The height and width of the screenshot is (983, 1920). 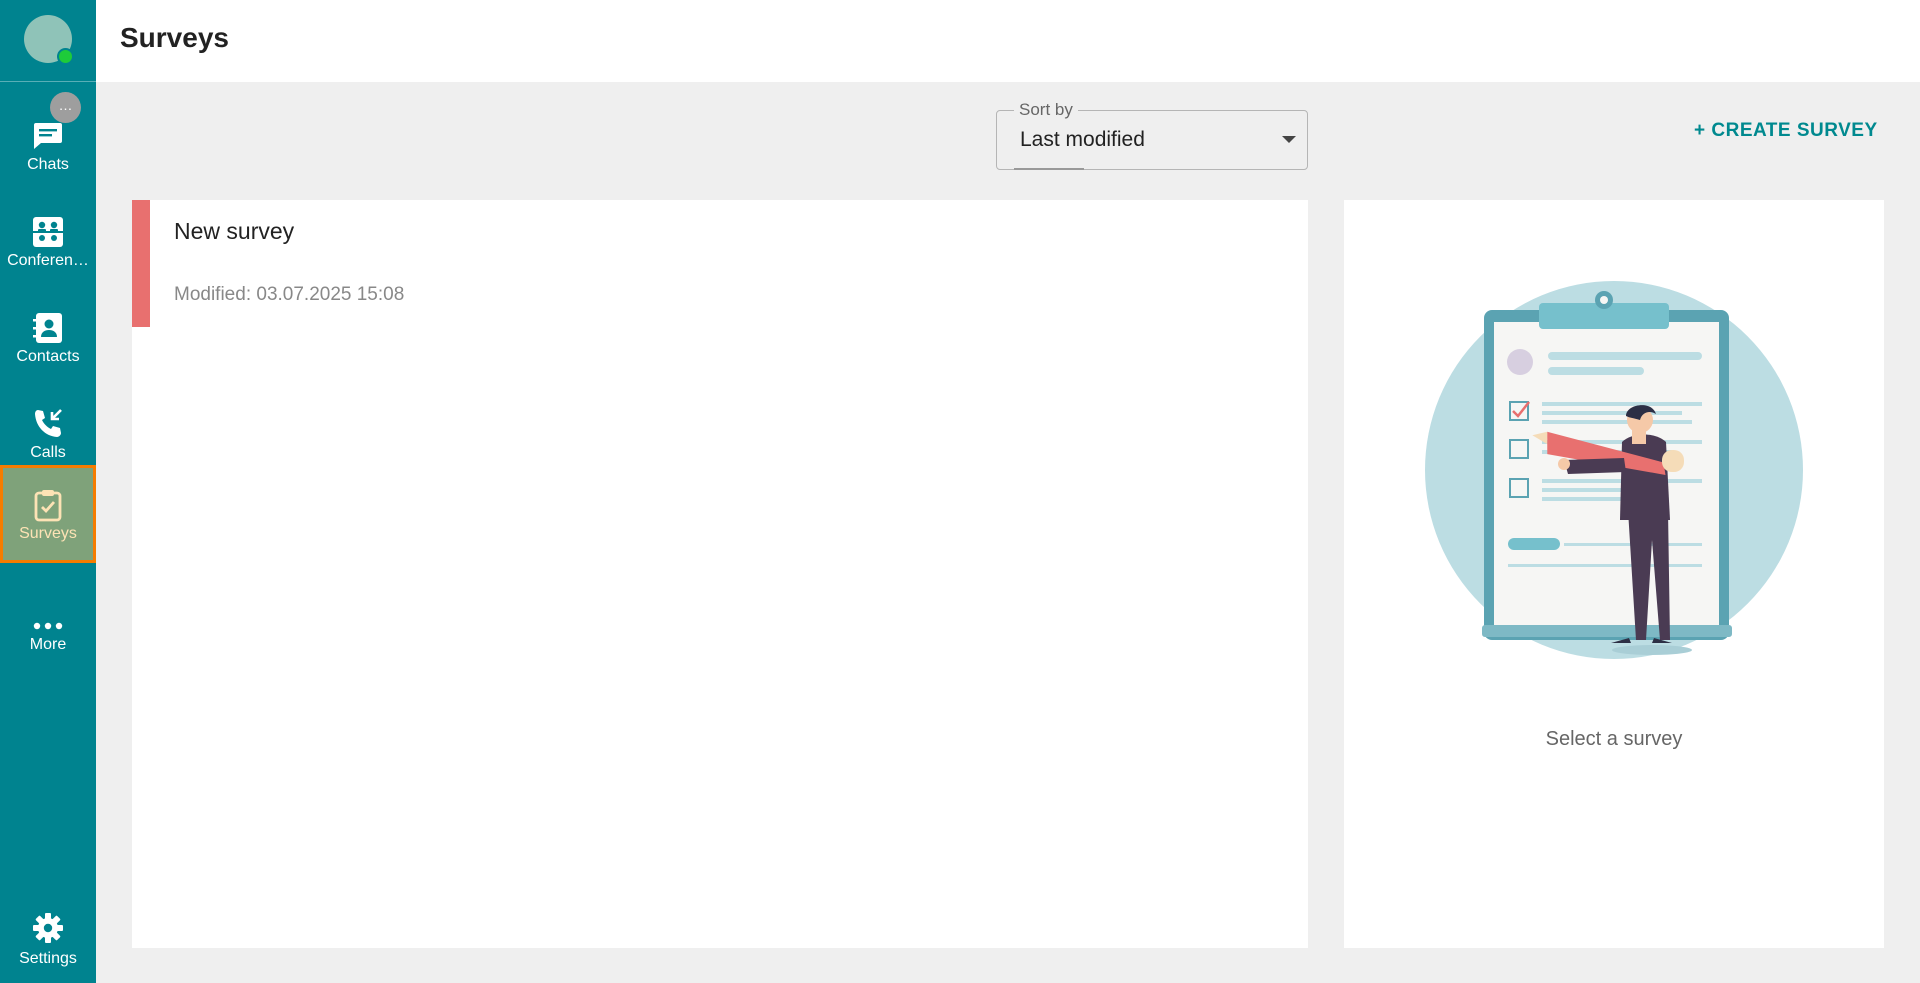 I want to click on survey-status-stripe, so click(x=141, y=263).